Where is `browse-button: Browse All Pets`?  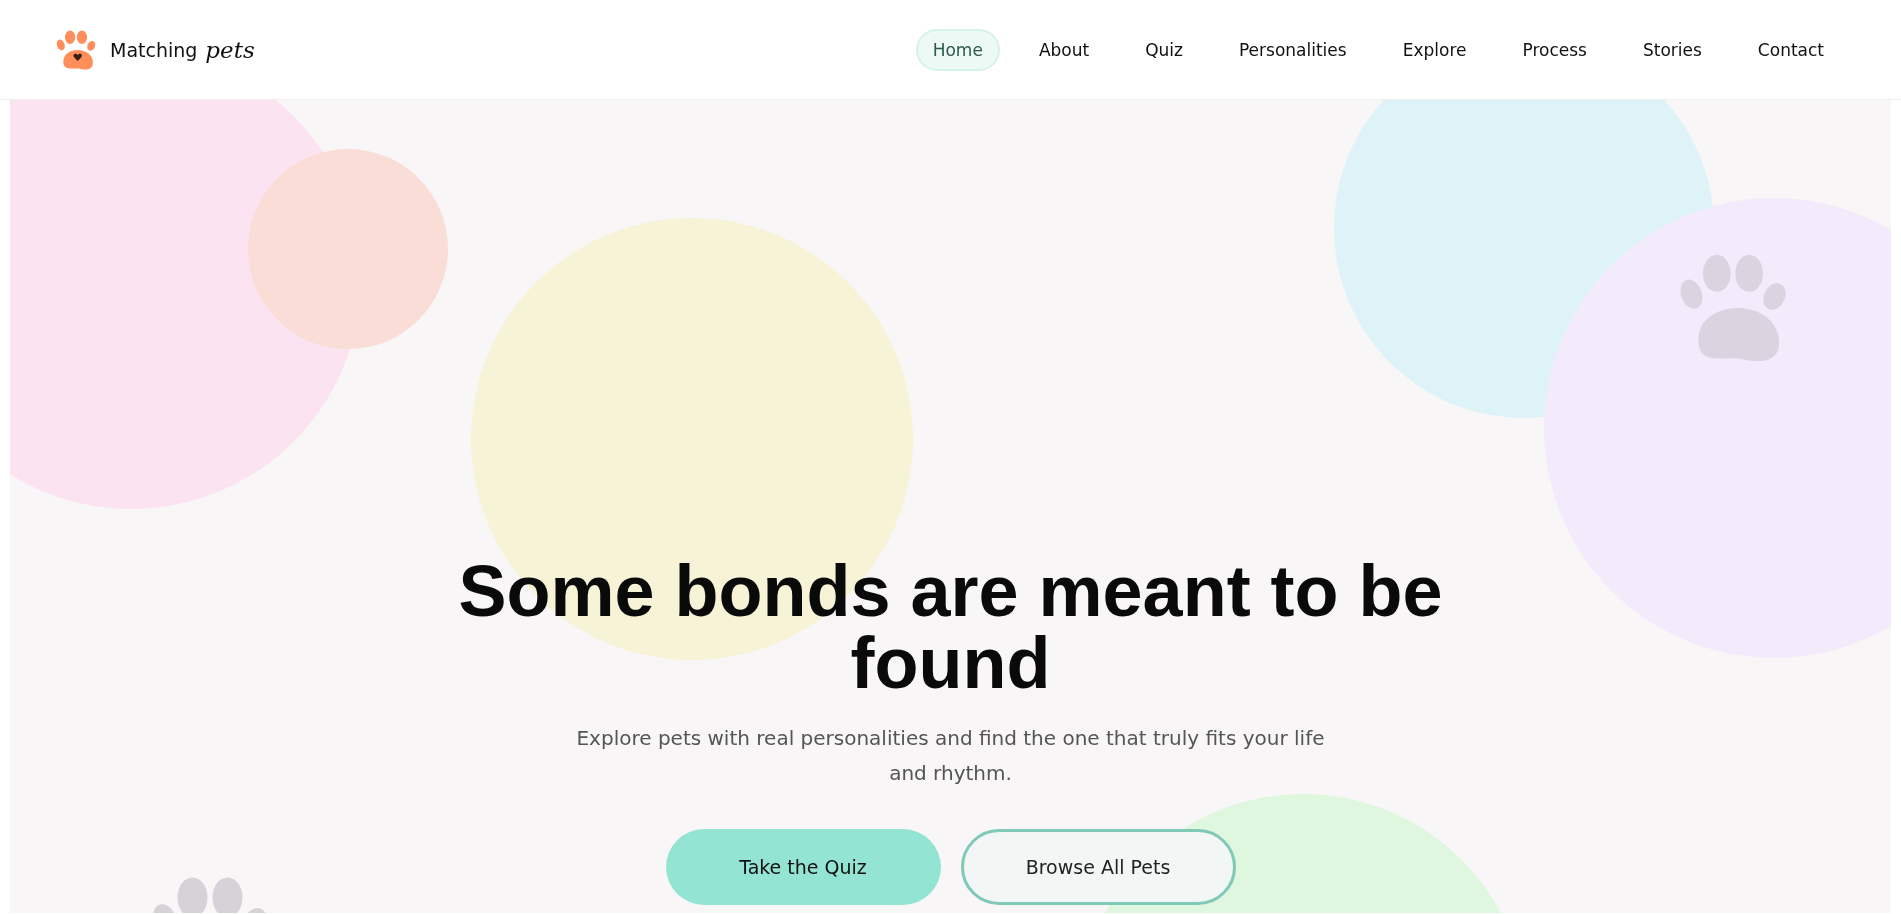 browse-button: Browse All Pets is located at coordinates (1098, 867).